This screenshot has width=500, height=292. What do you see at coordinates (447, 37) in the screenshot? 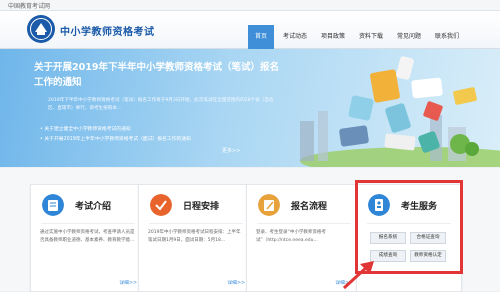
I see `nav-contact: 联系我们` at bounding box center [447, 37].